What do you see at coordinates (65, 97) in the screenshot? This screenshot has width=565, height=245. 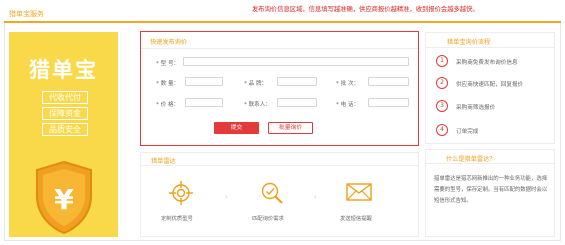 I see `banner-tag: 代收代付` at bounding box center [65, 97].